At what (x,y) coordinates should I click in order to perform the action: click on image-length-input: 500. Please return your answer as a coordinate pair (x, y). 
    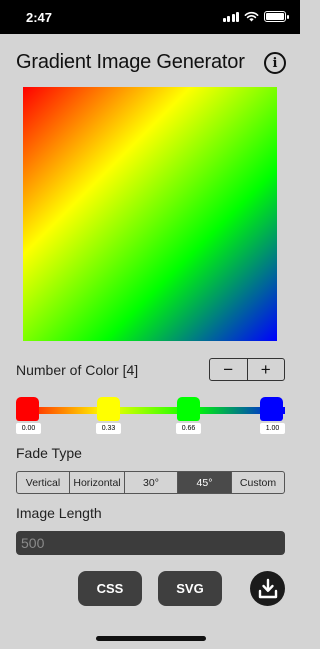
    Looking at the image, I should click on (150, 543).